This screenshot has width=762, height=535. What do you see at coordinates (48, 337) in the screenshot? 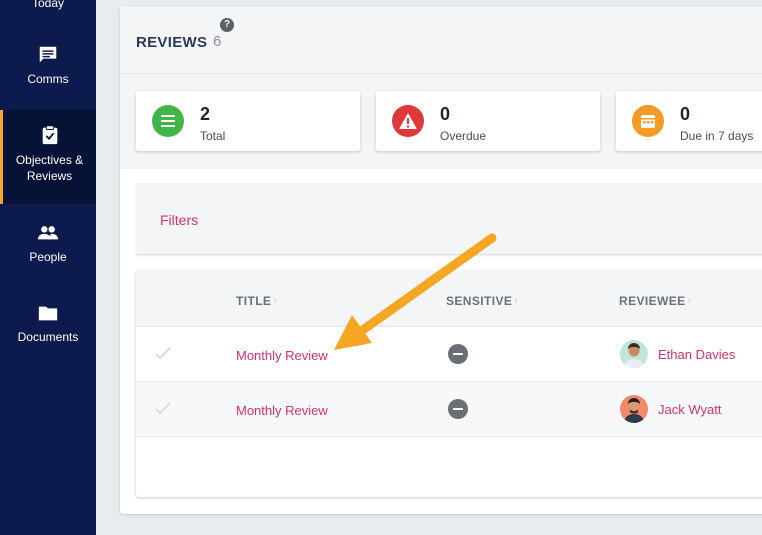
I see `sidebar-item-label: Documents` at bounding box center [48, 337].